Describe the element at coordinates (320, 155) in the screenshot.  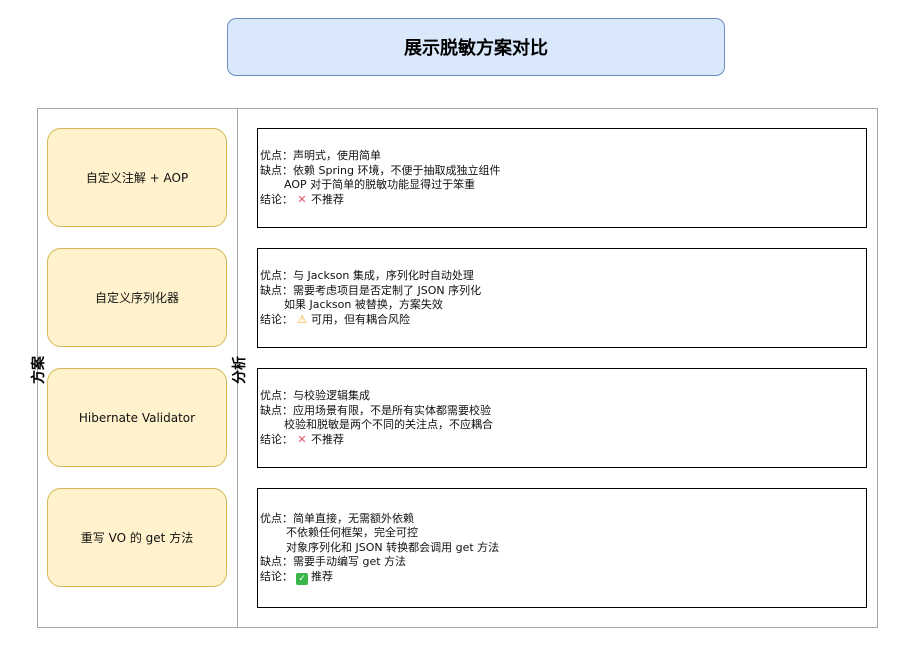
I see `analysis-pros: 优点：声明式，使用简单` at that location.